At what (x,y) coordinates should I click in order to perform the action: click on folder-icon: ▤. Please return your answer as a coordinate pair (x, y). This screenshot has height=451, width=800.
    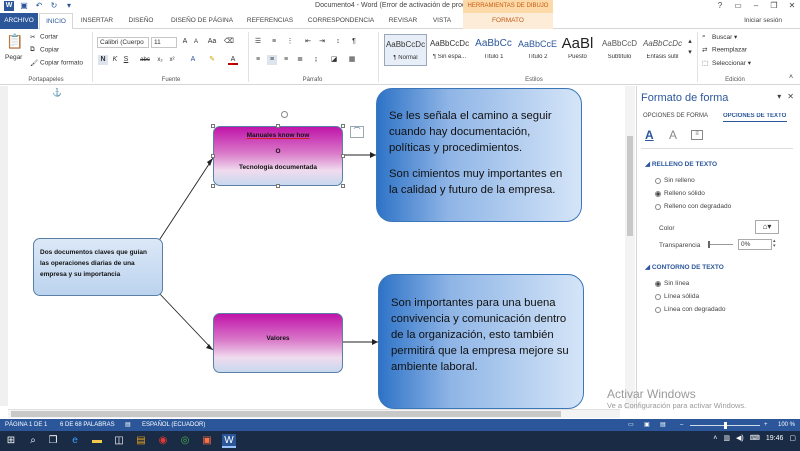
    Looking at the image, I should click on (141, 441).